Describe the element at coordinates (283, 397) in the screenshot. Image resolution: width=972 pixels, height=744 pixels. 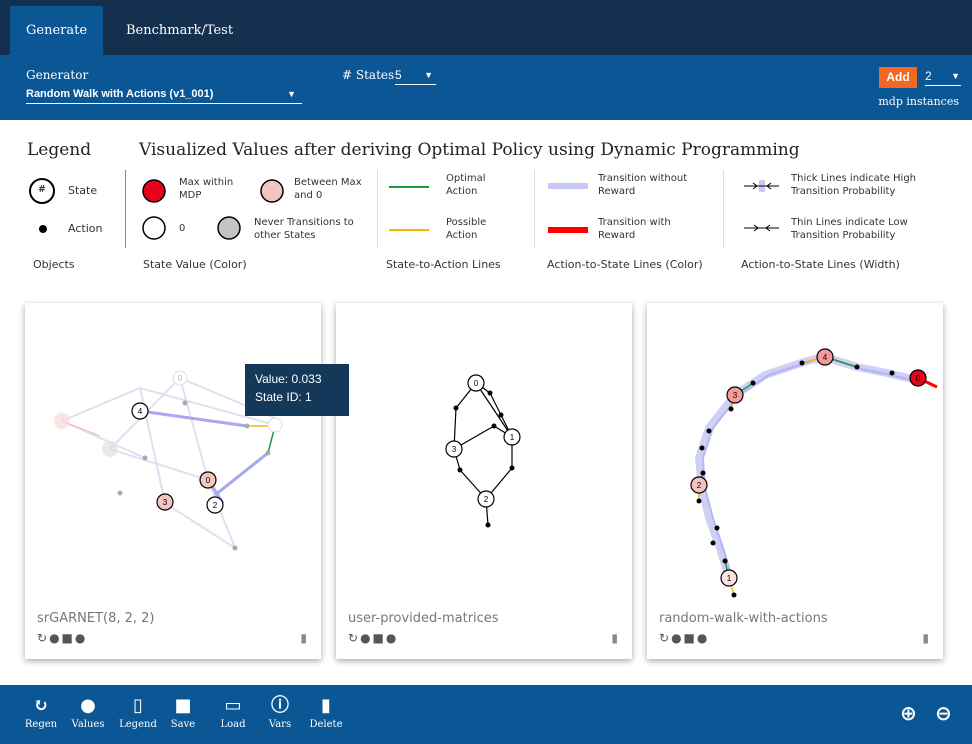
I see `tooltip-state-id: State ID: 1` at that location.